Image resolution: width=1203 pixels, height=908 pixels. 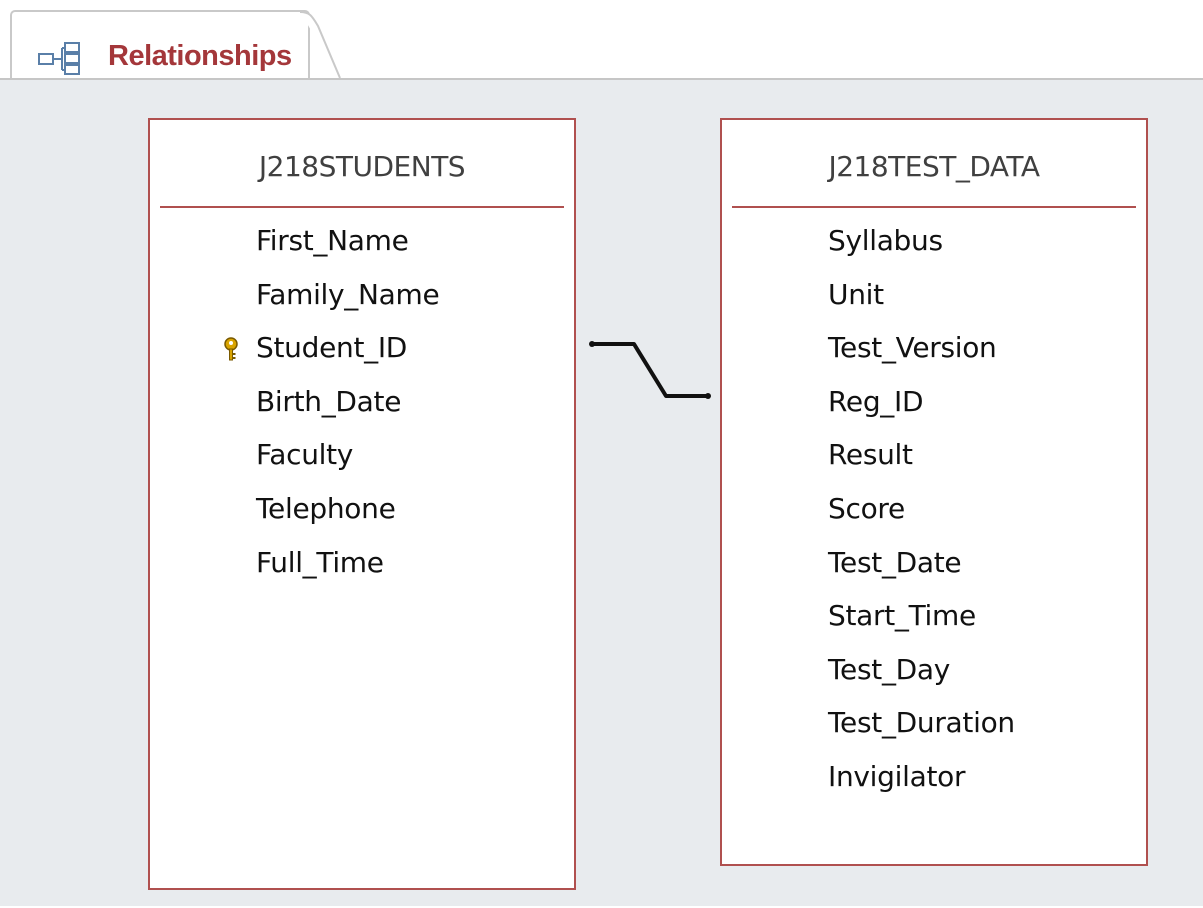 I want to click on tab-relationships: Relationships, so click(x=160, y=45).